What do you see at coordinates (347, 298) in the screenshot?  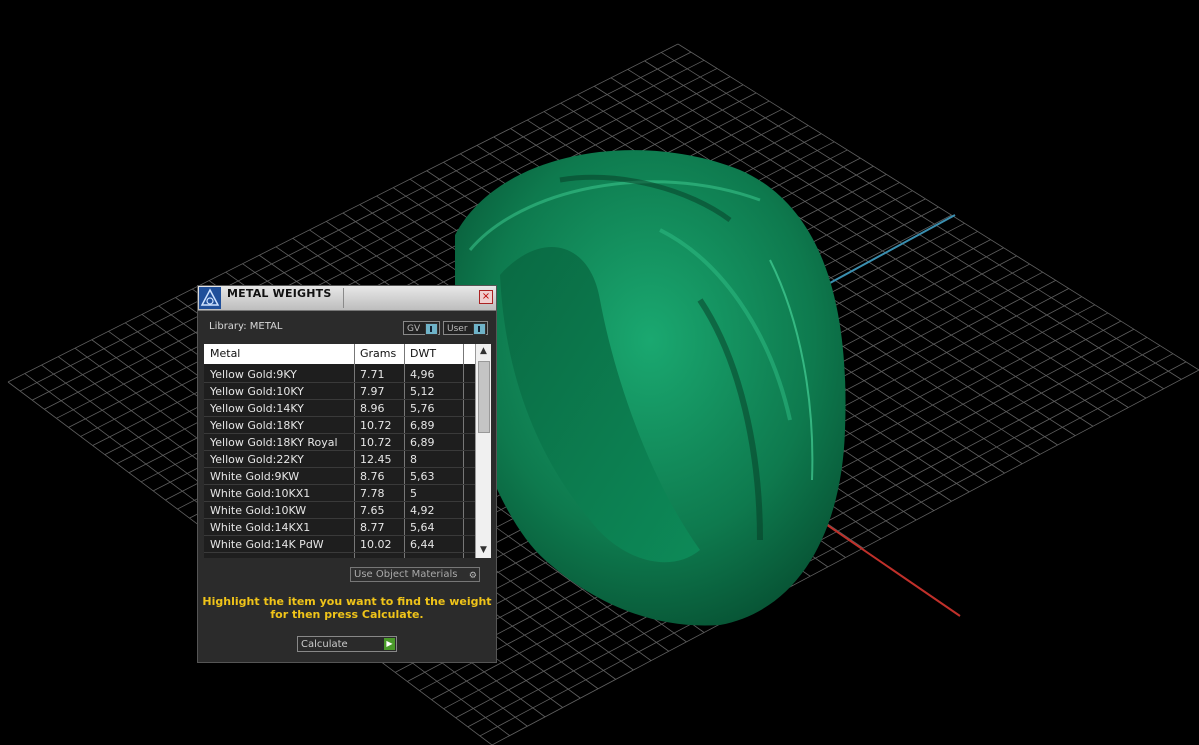 I see `panel-titlebar: METAL WEIGHTS ×` at bounding box center [347, 298].